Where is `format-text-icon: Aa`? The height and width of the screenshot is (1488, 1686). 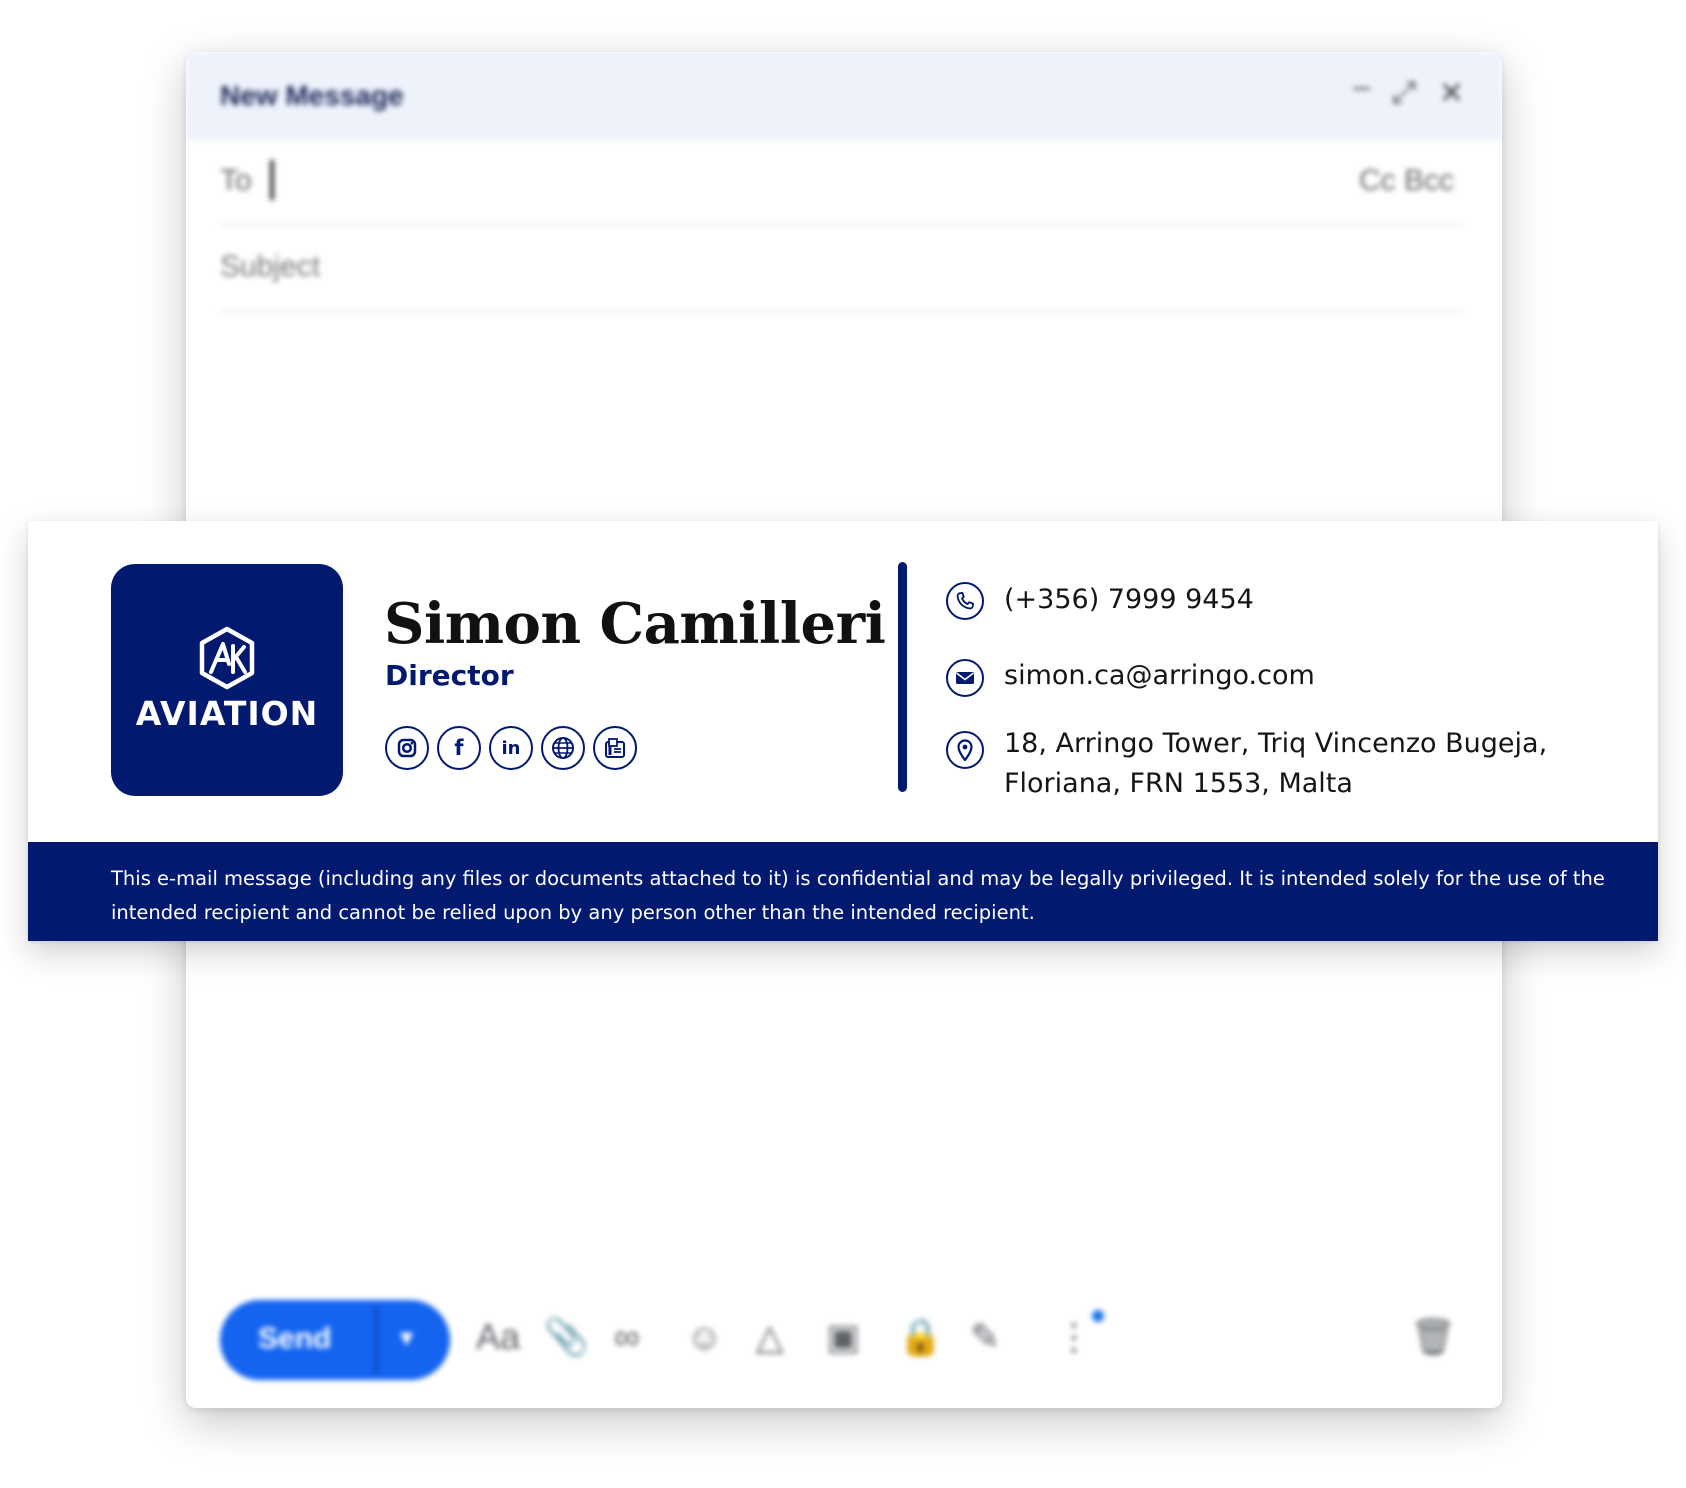
format-text-icon: Aa is located at coordinates (498, 1337).